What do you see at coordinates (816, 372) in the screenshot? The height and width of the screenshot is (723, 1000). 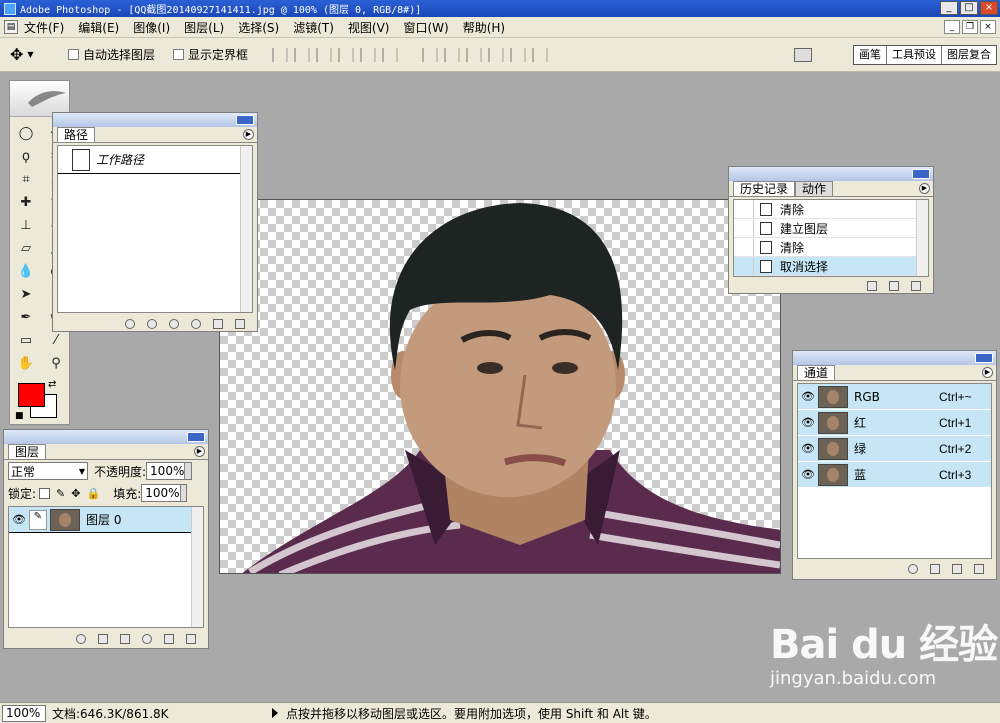 I see `tab-channels: 通道` at bounding box center [816, 372].